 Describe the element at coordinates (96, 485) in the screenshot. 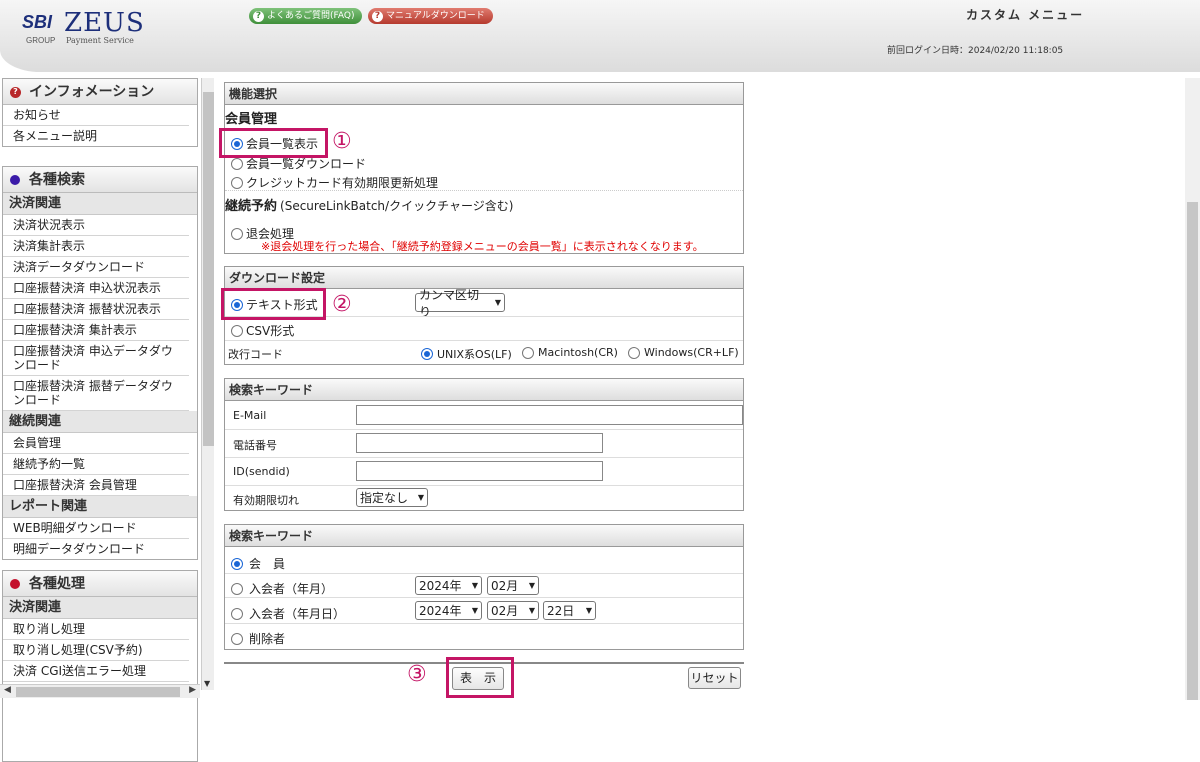

I see `sidebar-item: 口座振替決済 会員管理` at that location.